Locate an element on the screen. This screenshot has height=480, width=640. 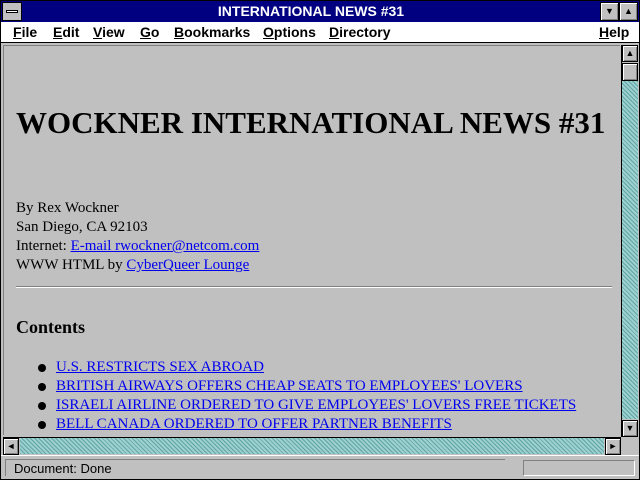
horizontal-scroll-track is located at coordinates (312, 446).